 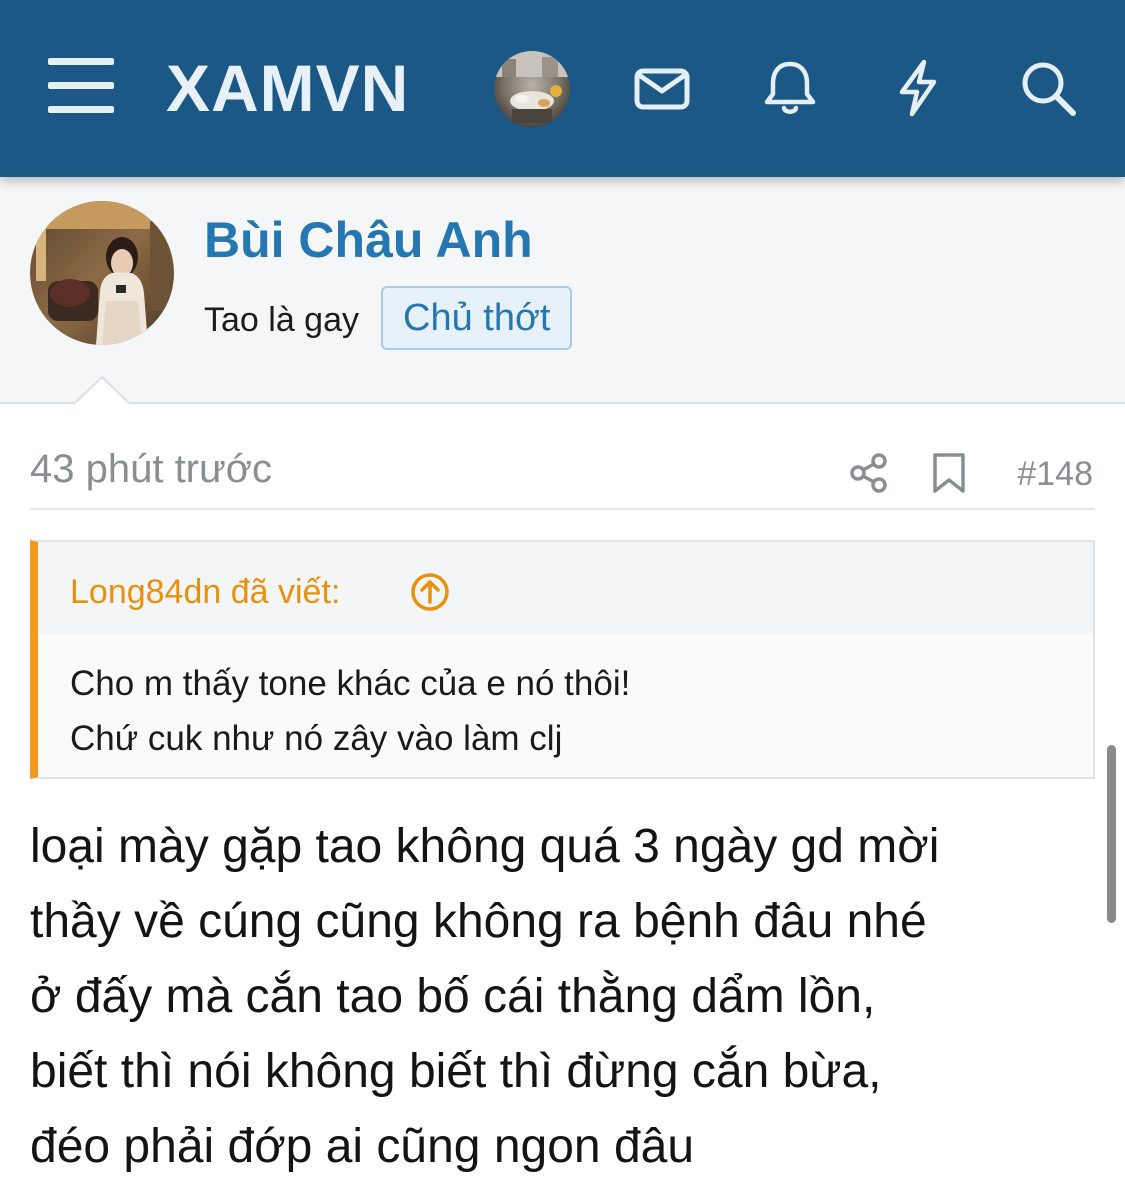 I want to click on menu-bar-middle, so click(x=81, y=85).